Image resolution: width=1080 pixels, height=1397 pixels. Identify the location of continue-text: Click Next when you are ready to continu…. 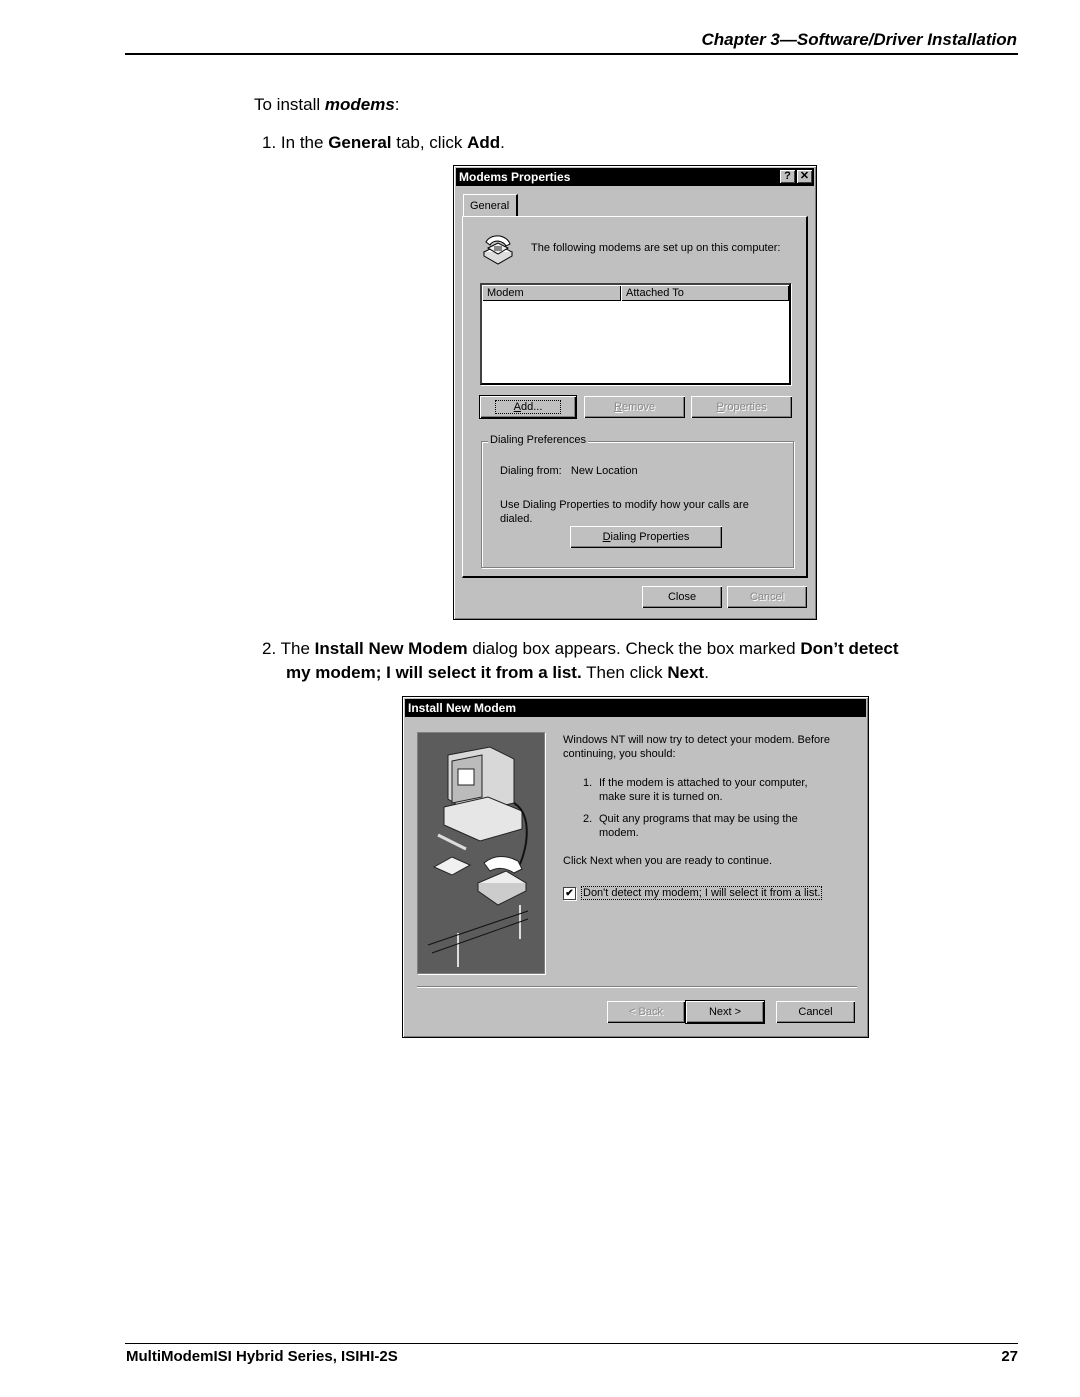
(668, 861).